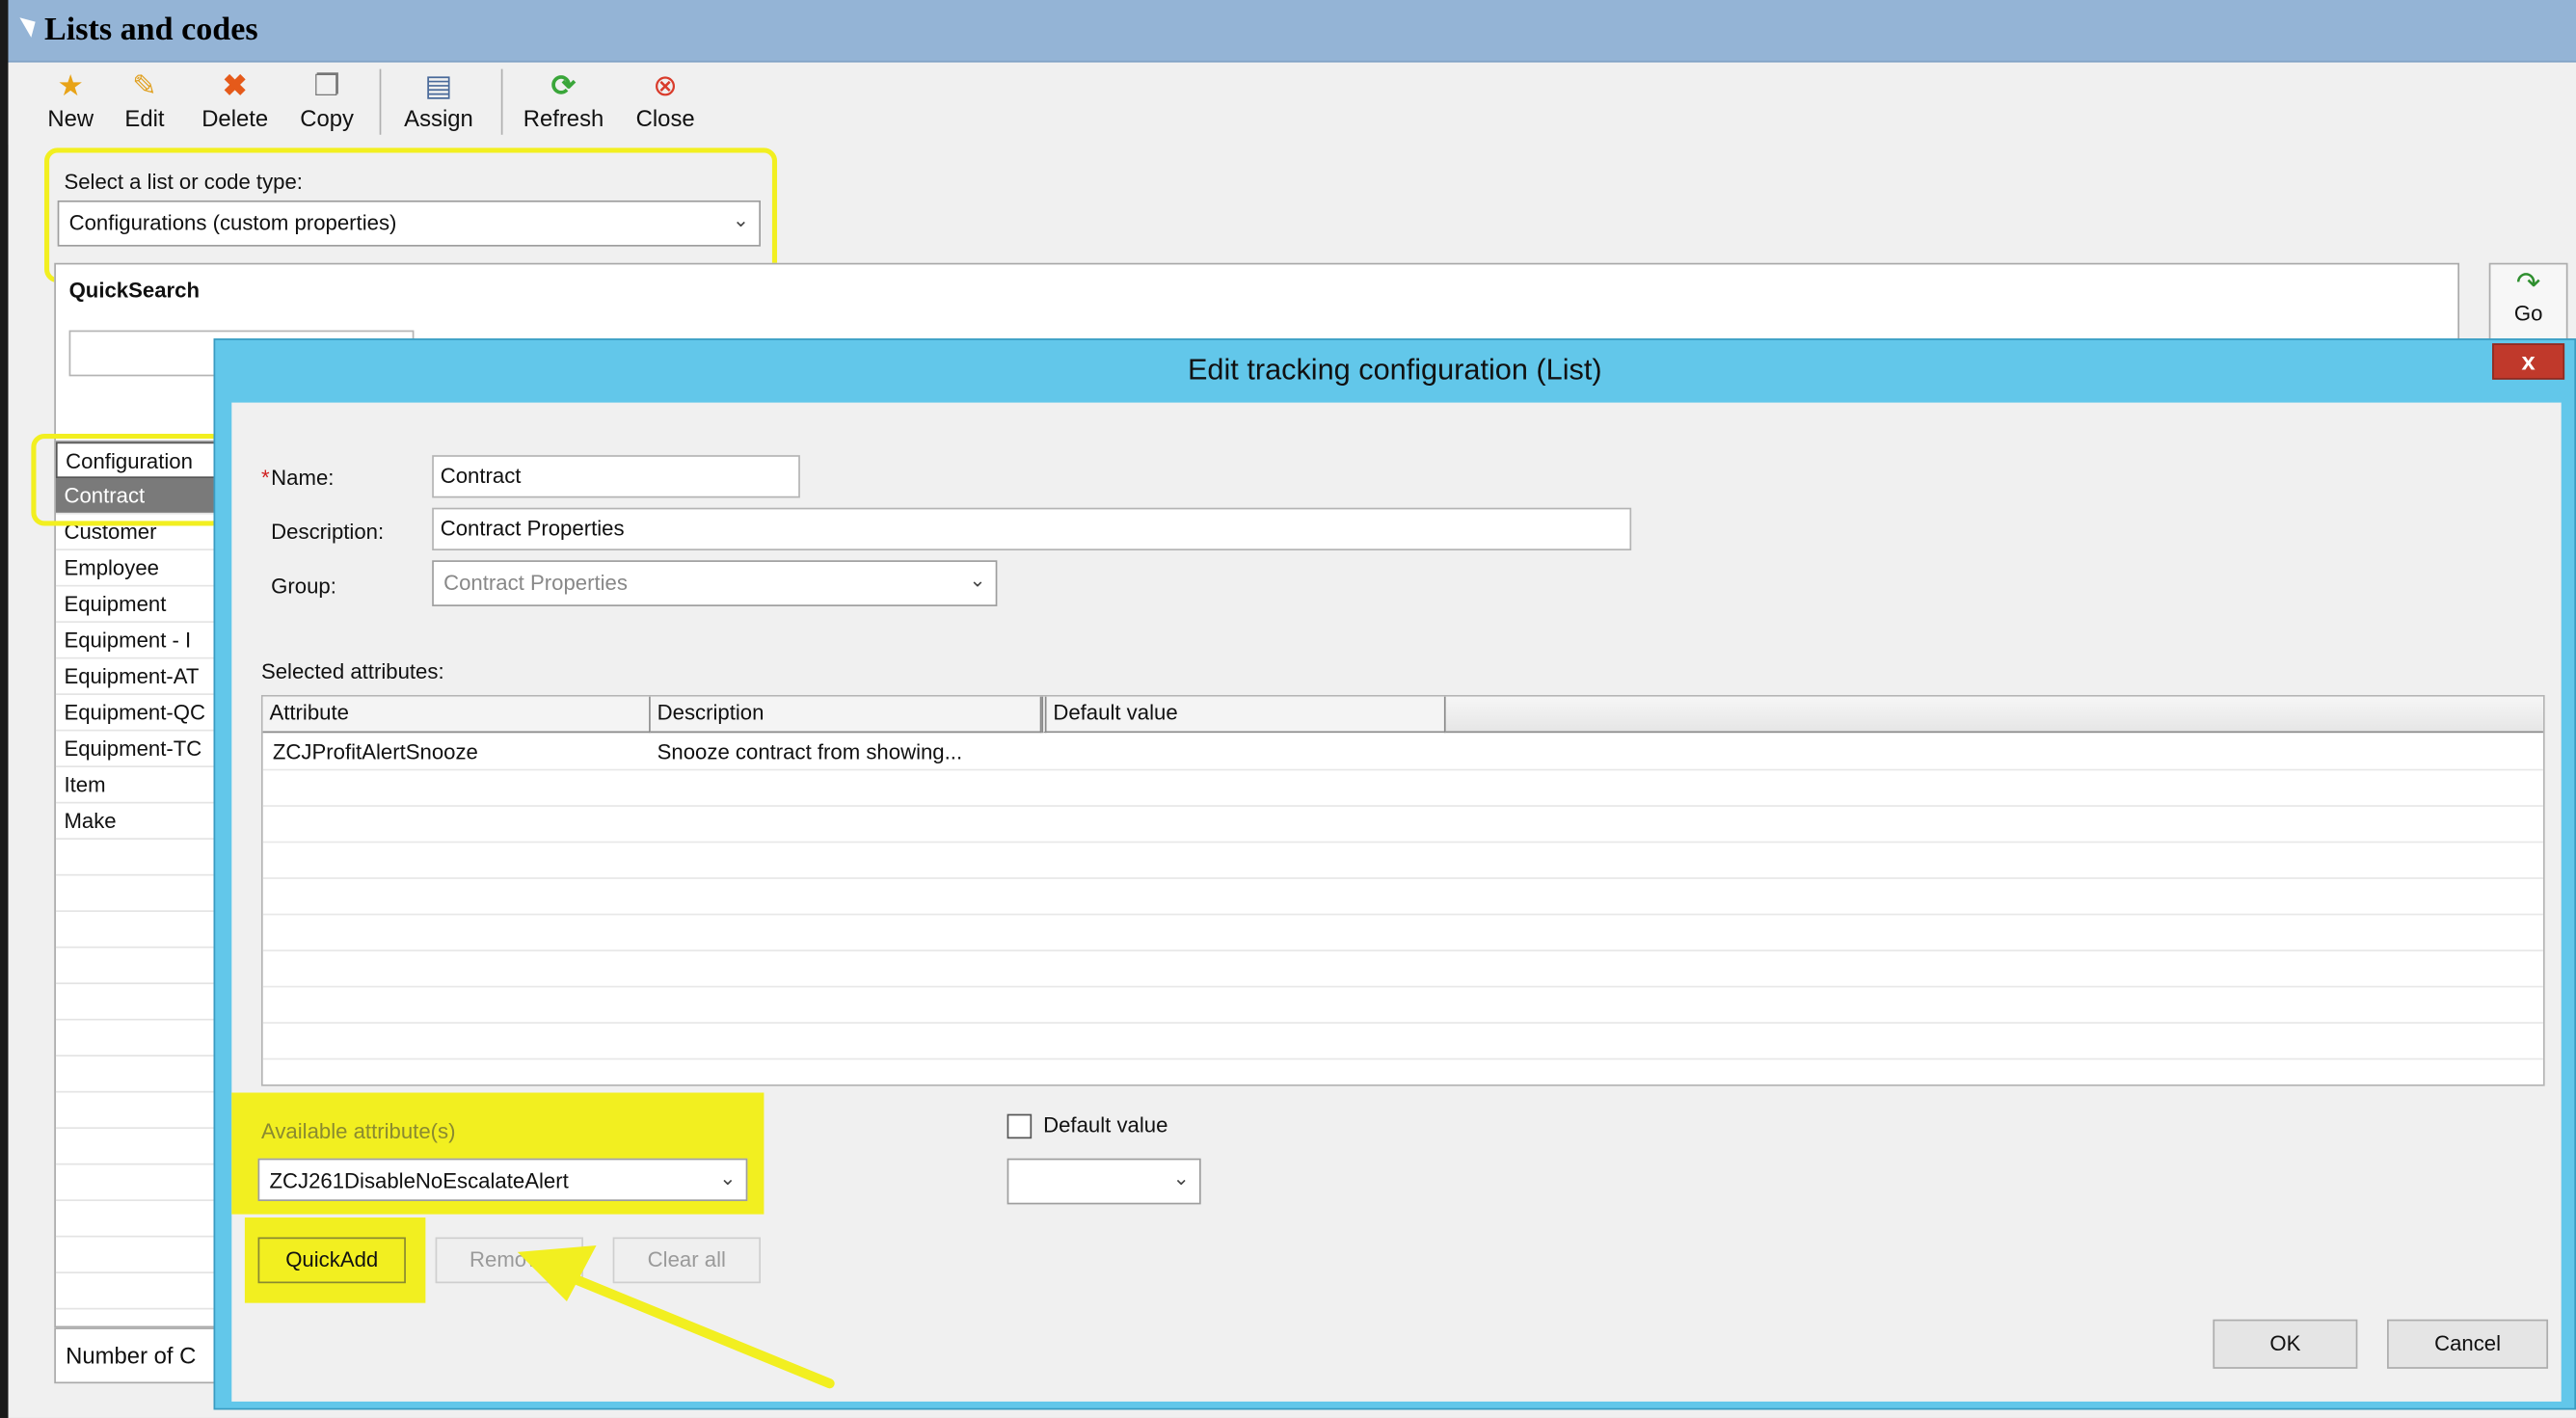 The width and height of the screenshot is (2576, 1418). What do you see at coordinates (563, 105) in the screenshot?
I see `refresh-button: ⟳ Refresh` at bounding box center [563, 105].